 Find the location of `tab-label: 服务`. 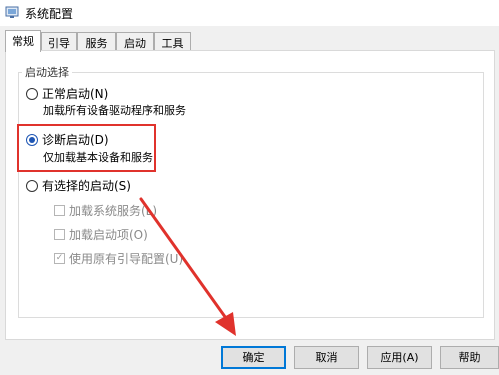

tab-label: 服务 is located at coordinates (96, 43).